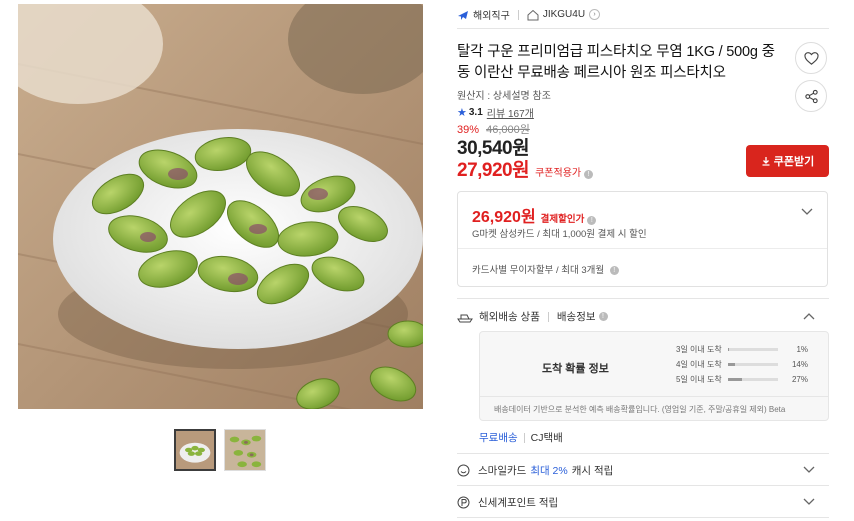 The width and height of the screenshot is (854, 521). I want to click on overseas-shipping-label: 해외배송 상품, so click(509, 317).